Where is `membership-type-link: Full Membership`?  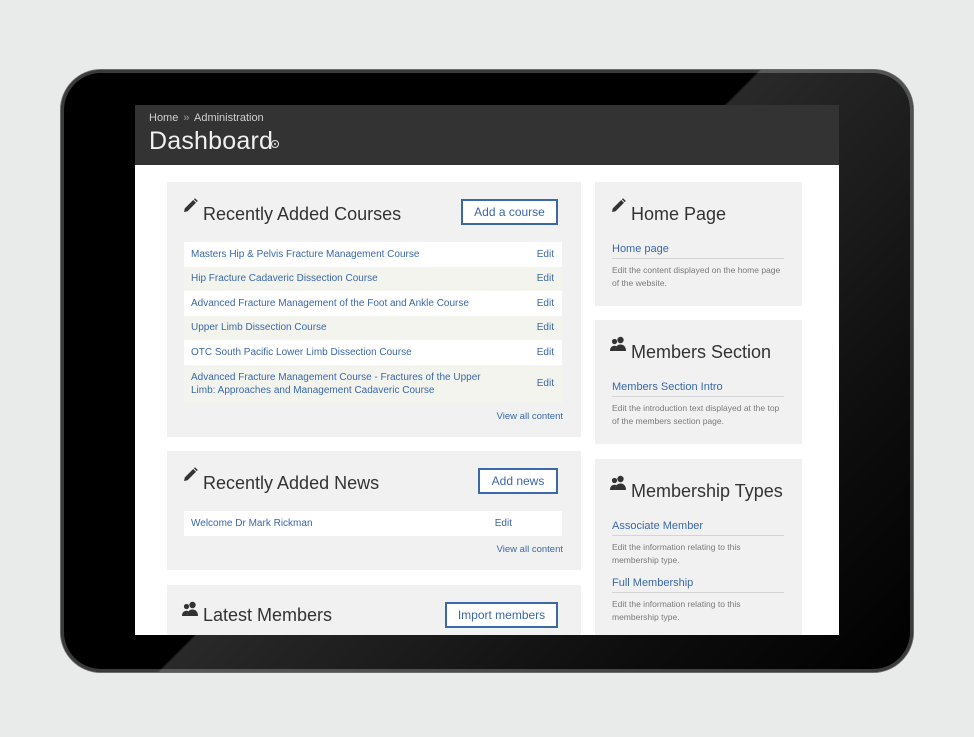 membership-type-link: Full Membership is located at coordinates (698, 585).